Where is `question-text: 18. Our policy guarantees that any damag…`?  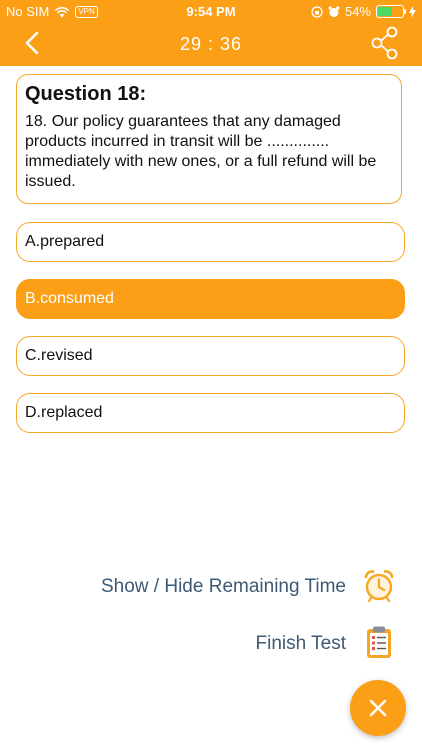 question-text: 18. Our policy guarantees that any damag… is located at coordinates (201, 151).